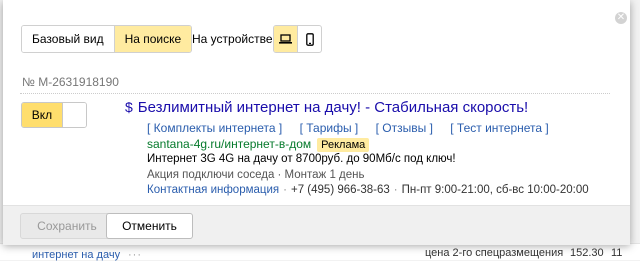  Describe the element at coordinates (494, 253) in the screenshot. I see `background-price-label: цена 2-го спецразмещения` at that location.